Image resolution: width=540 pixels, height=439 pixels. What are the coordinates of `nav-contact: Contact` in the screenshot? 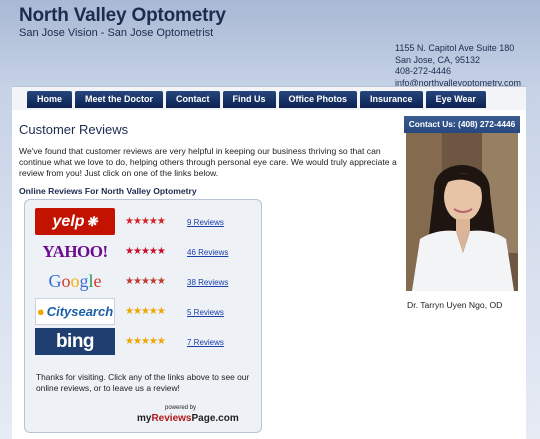 It's located at (193, 99).